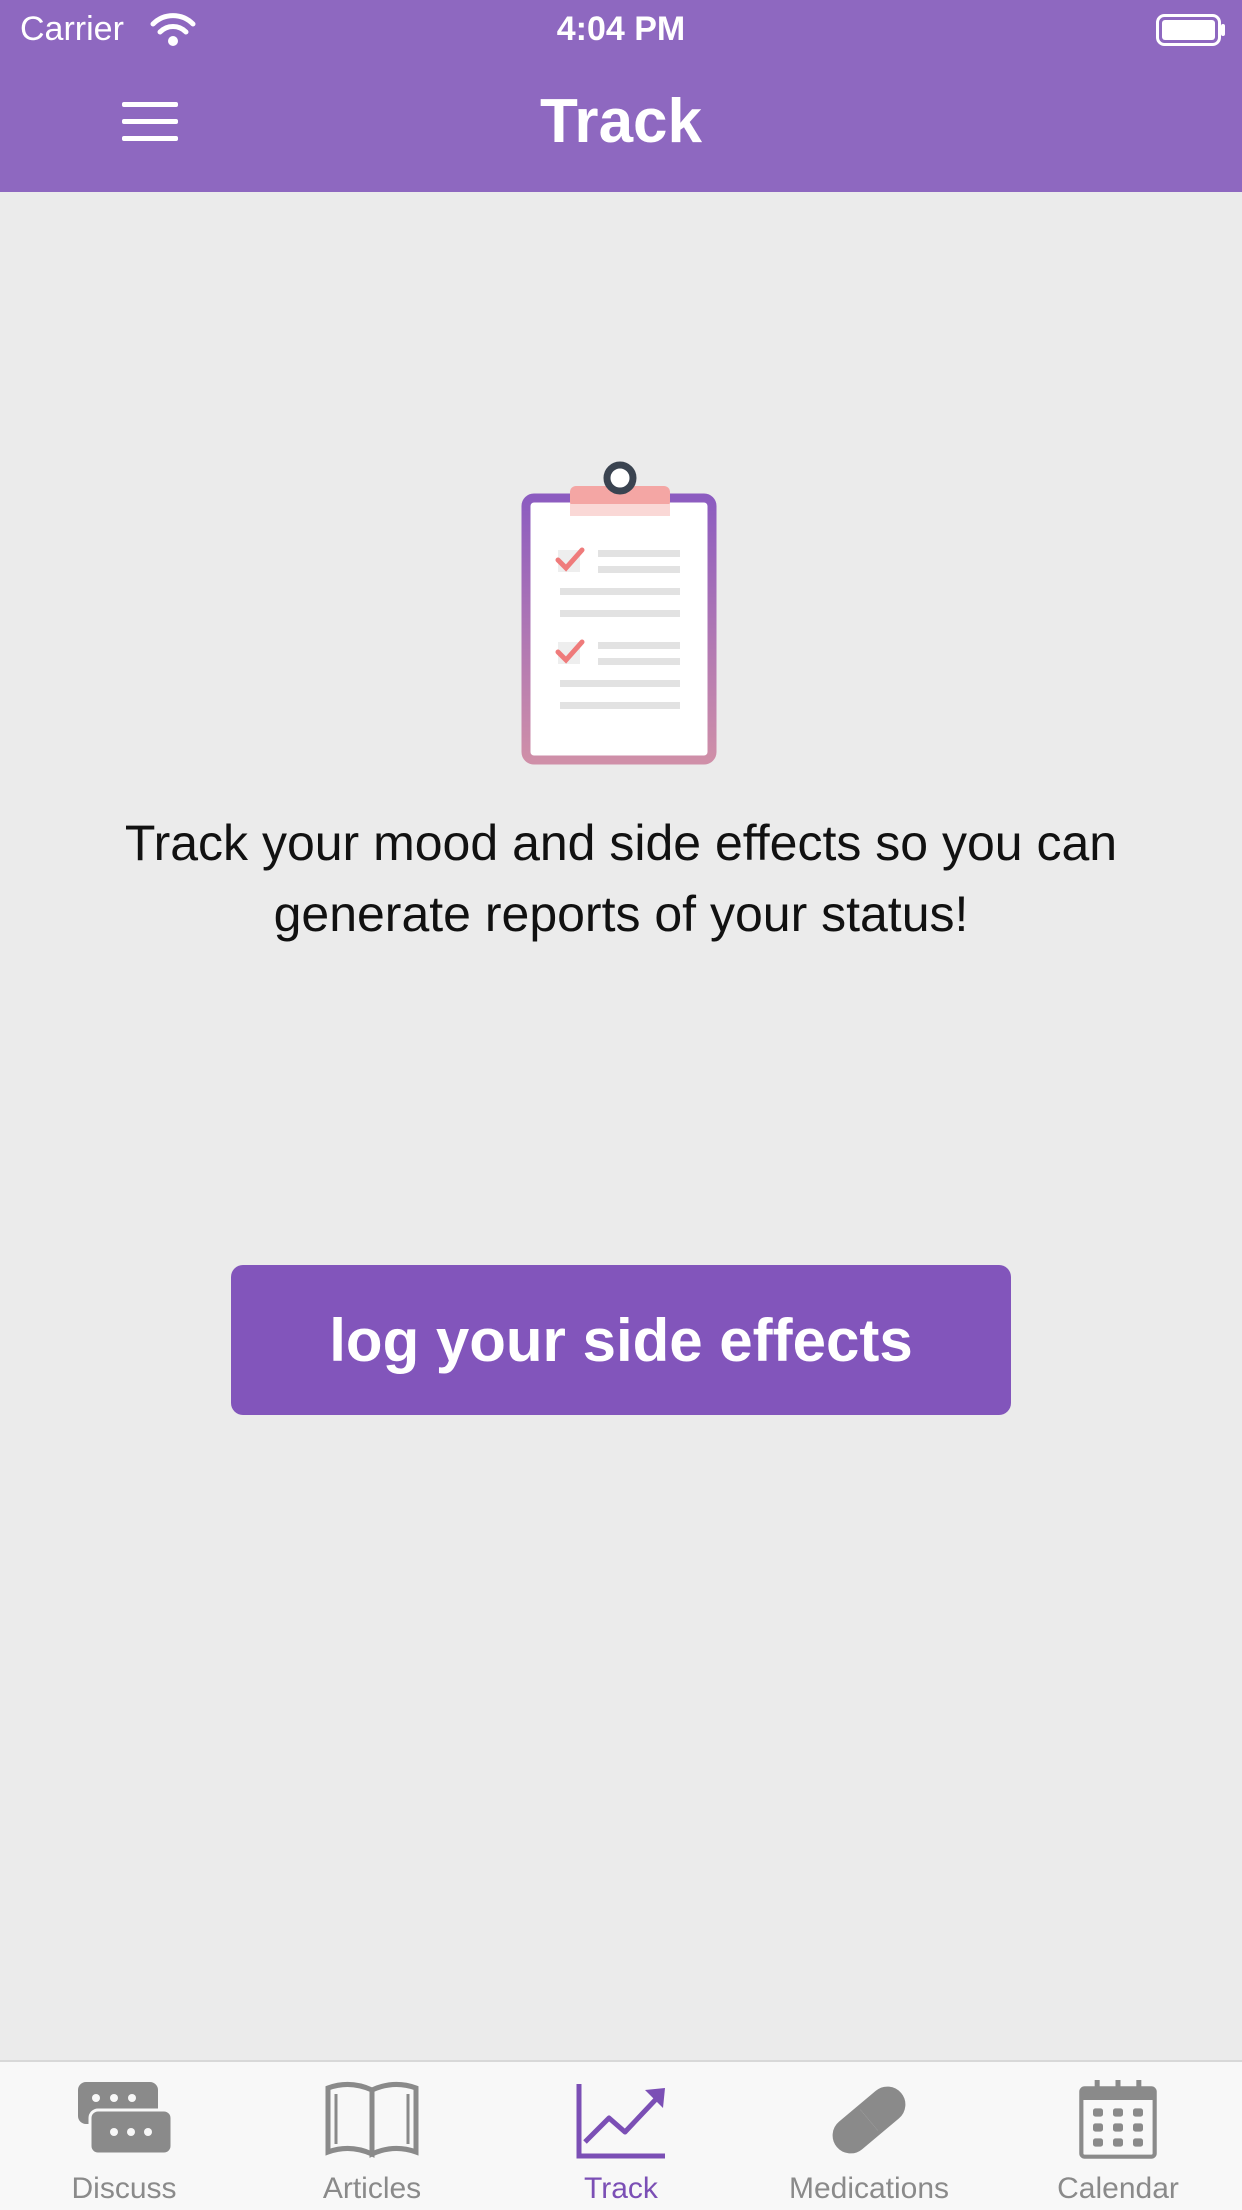 This screenshot has height=2210, width=1242. What do you see at coordinates (1118, 2119) in the screenshot?
I see `calendar-icon` at bounding box center [1118, 2119].